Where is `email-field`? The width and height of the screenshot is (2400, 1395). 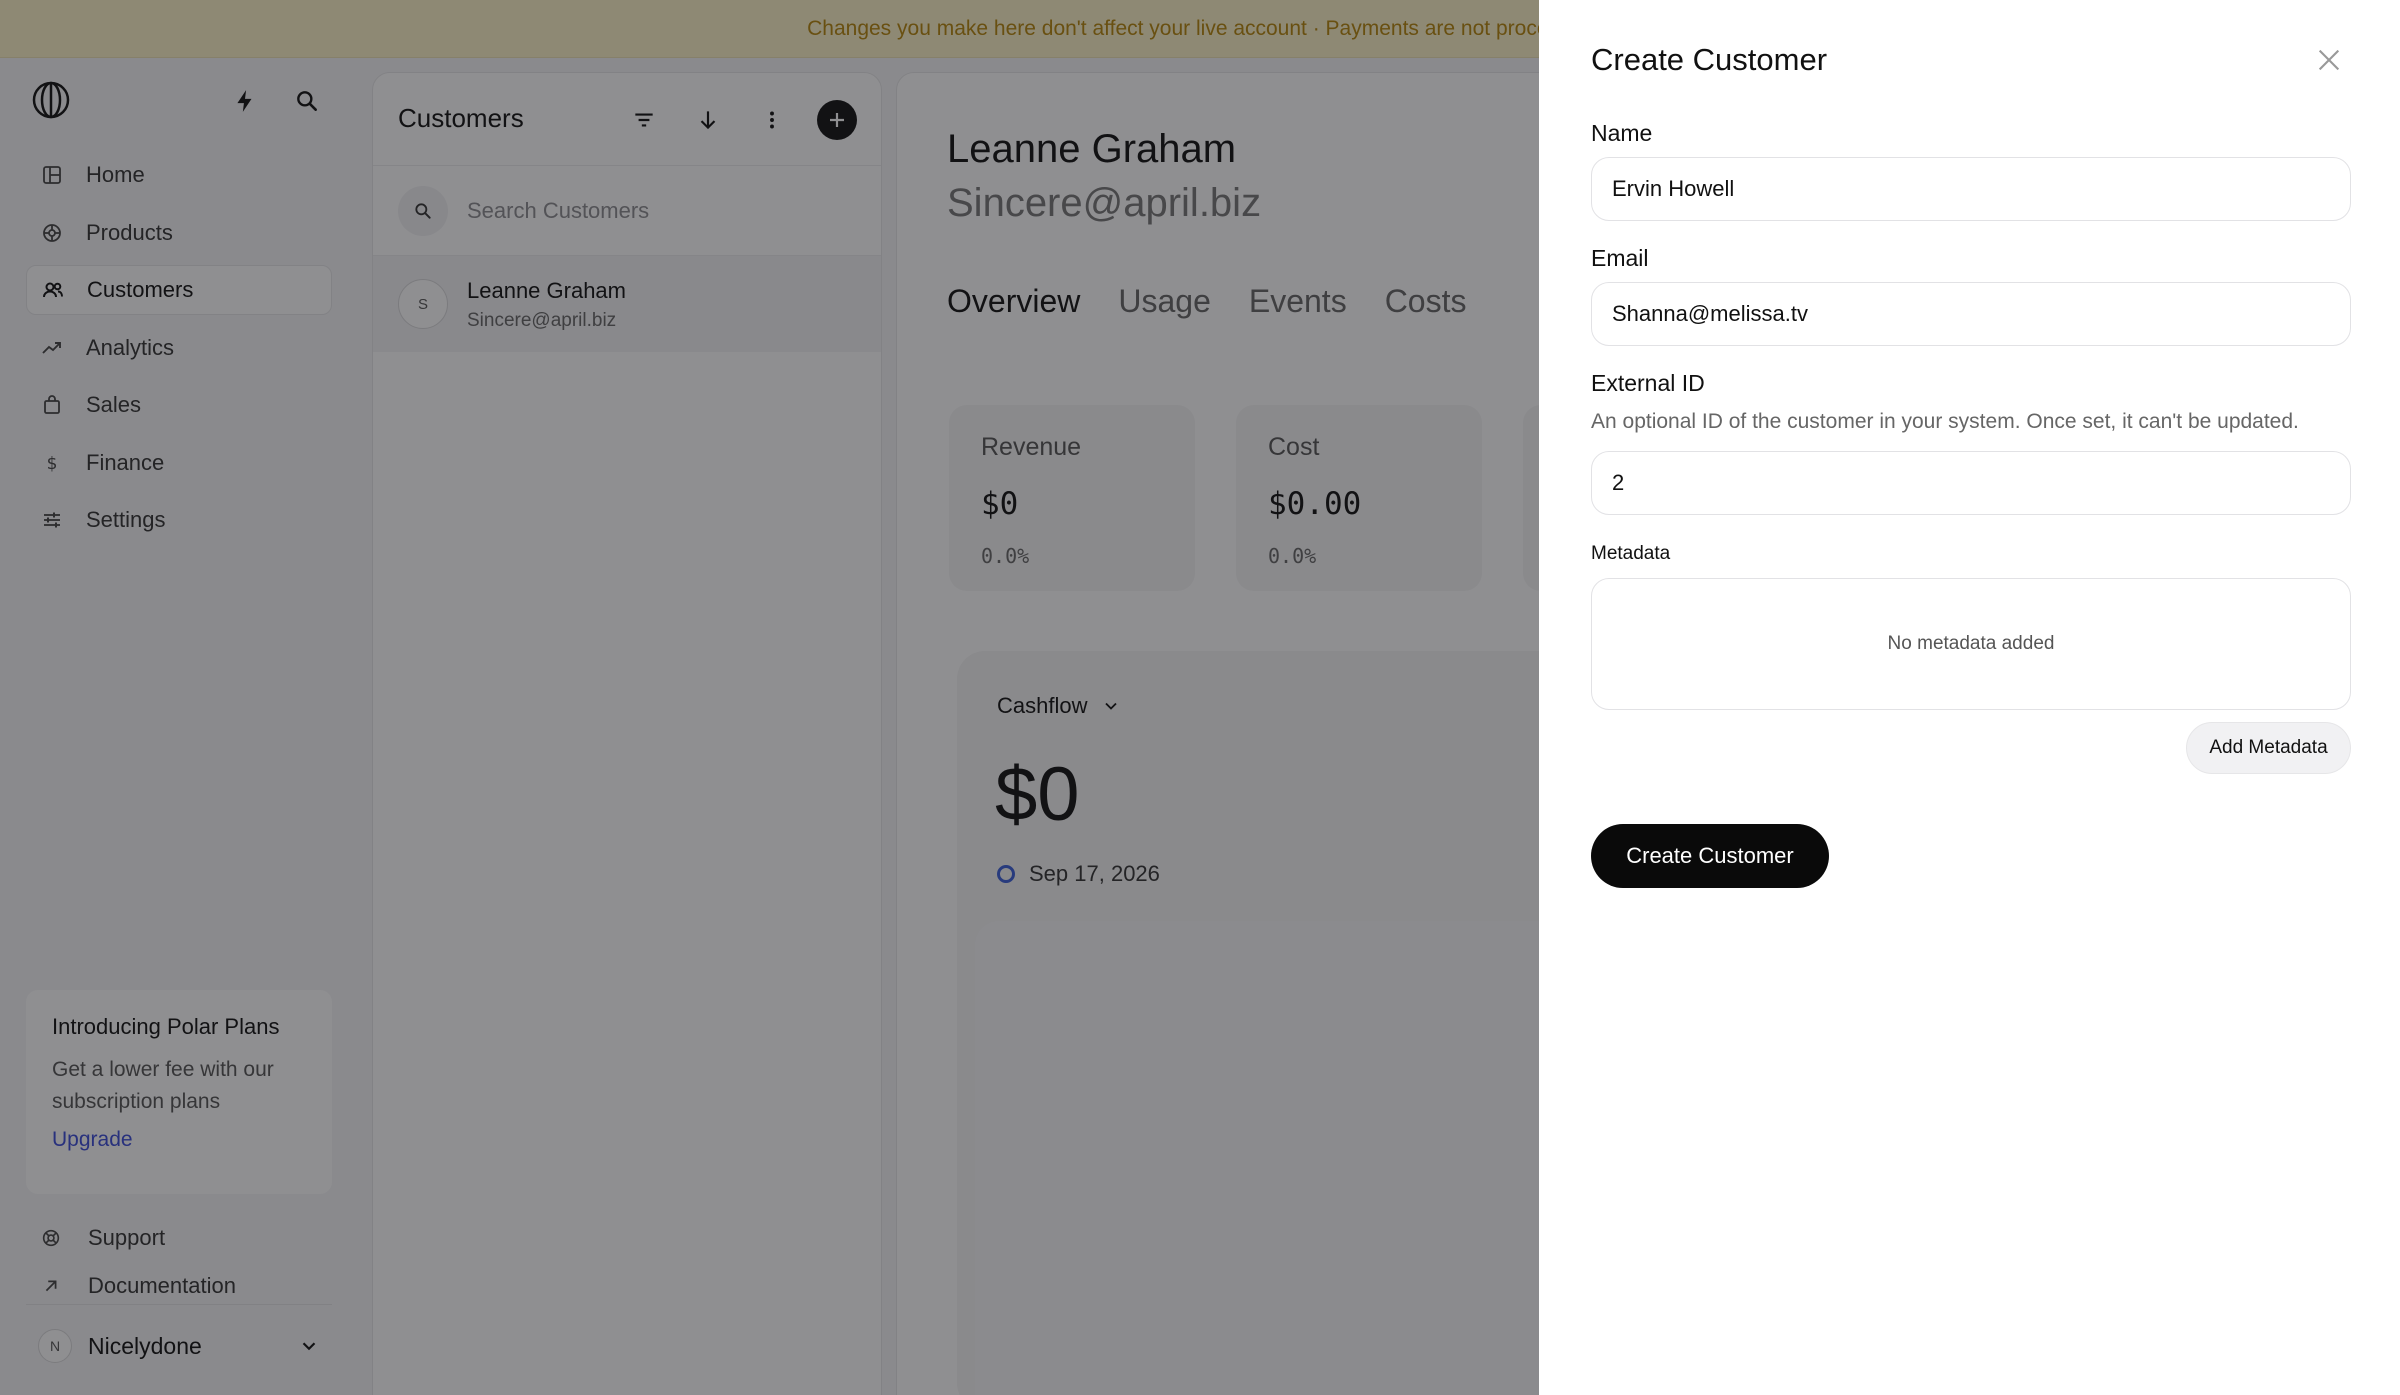
email-field is located at coordinates (1971, 314).